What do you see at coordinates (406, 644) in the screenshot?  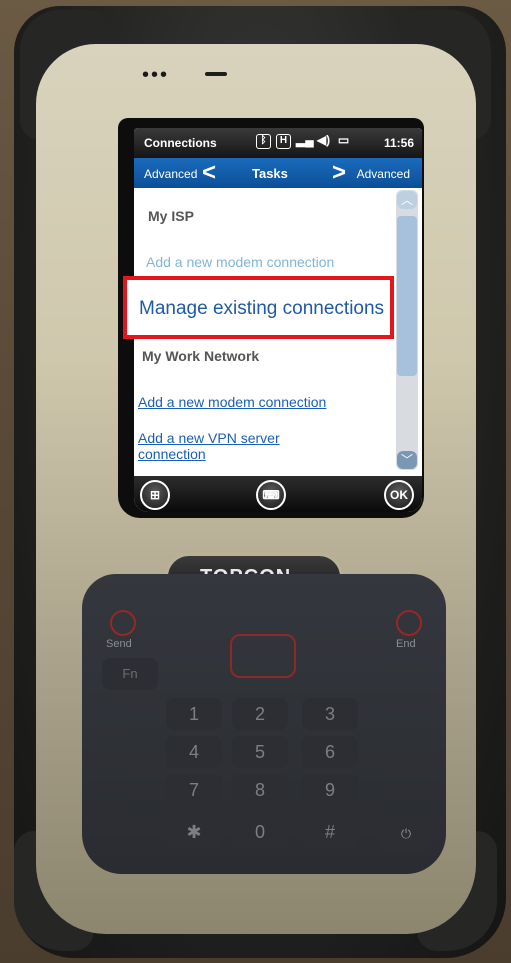 I see `end-key-label: End` at bounding box center [406, 644].